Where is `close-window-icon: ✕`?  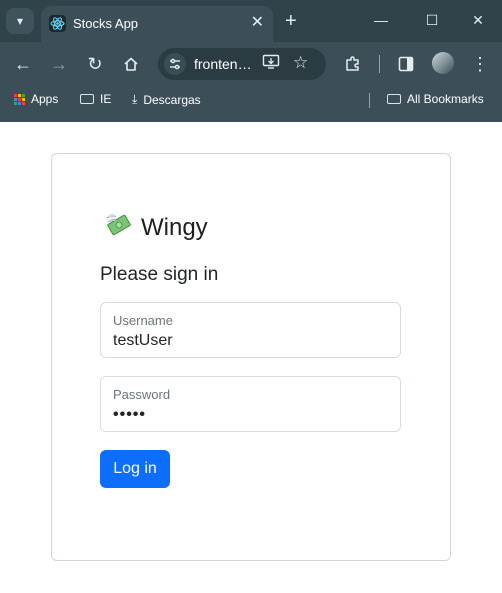 close-window-icon: ✕ is located at coordinates (478, 20).